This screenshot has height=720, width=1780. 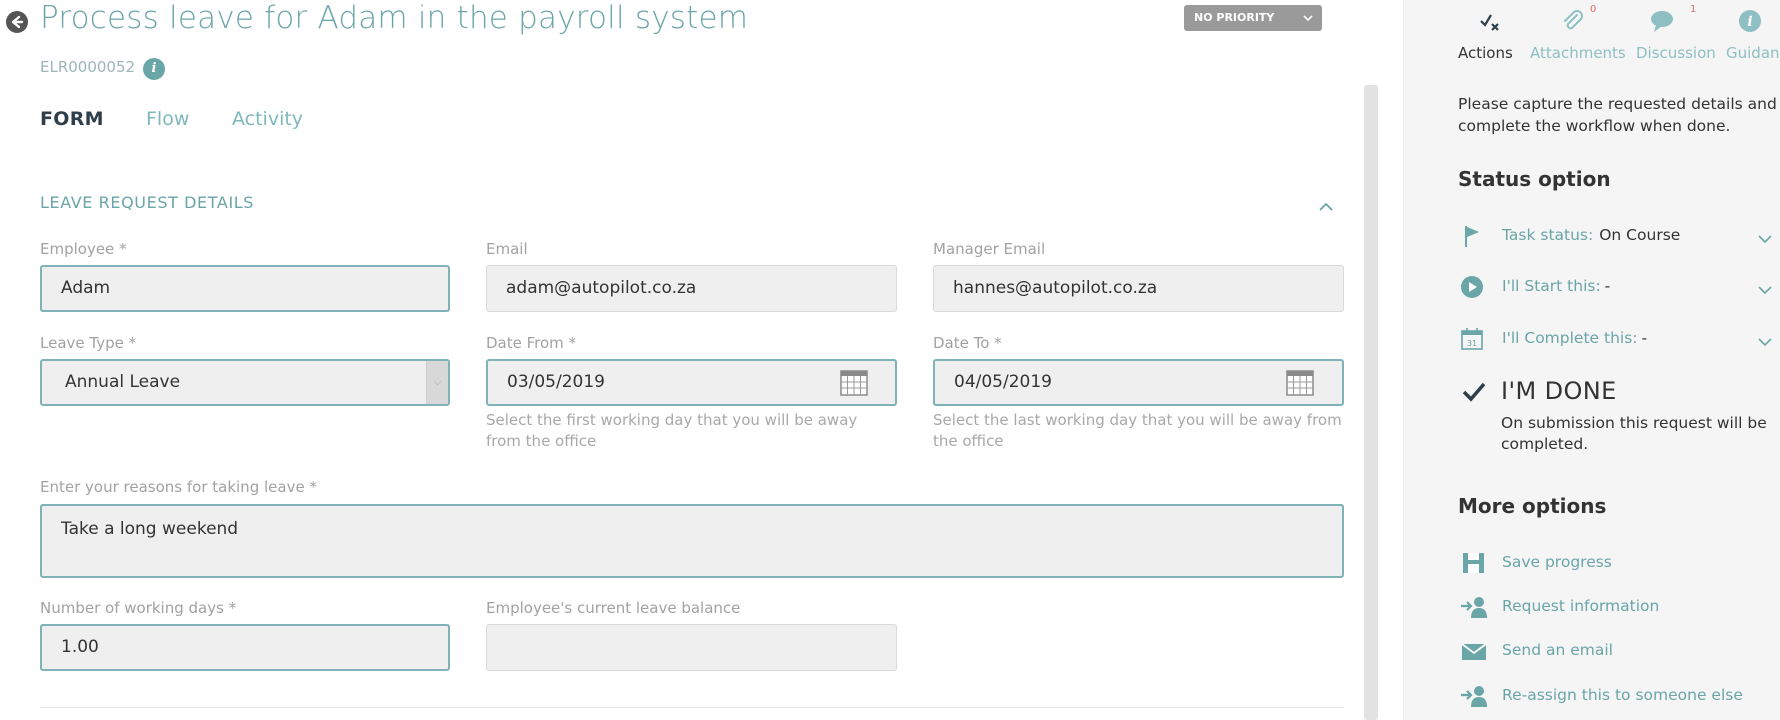 I want to click on working-days-label: Number of working days *, so click(x=138, y=608).